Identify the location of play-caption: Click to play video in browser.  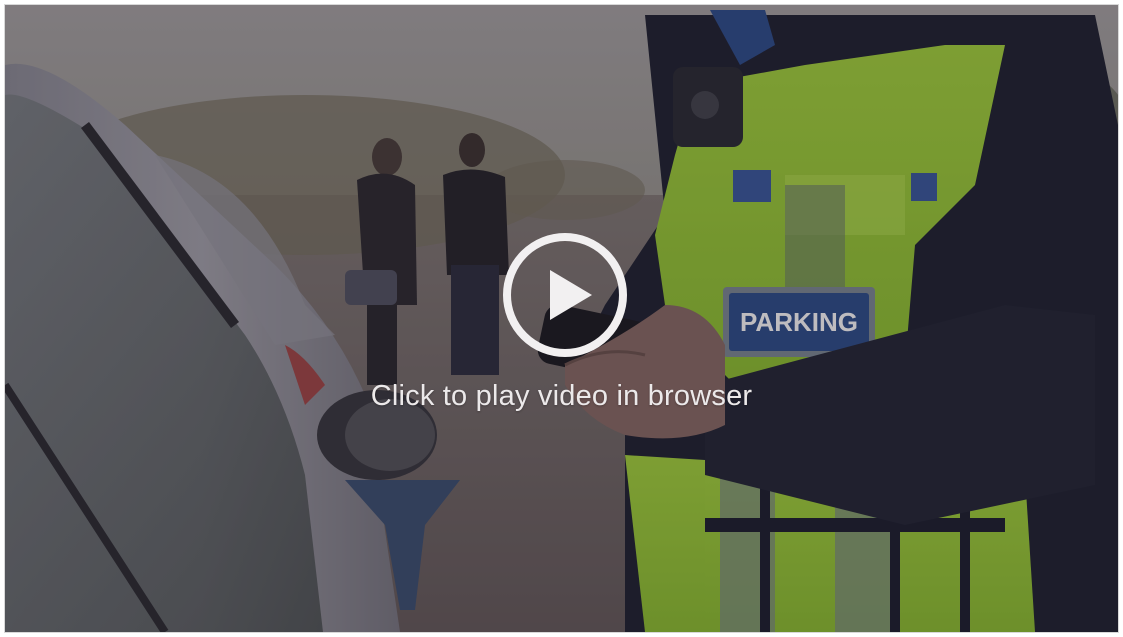
(561, 396).